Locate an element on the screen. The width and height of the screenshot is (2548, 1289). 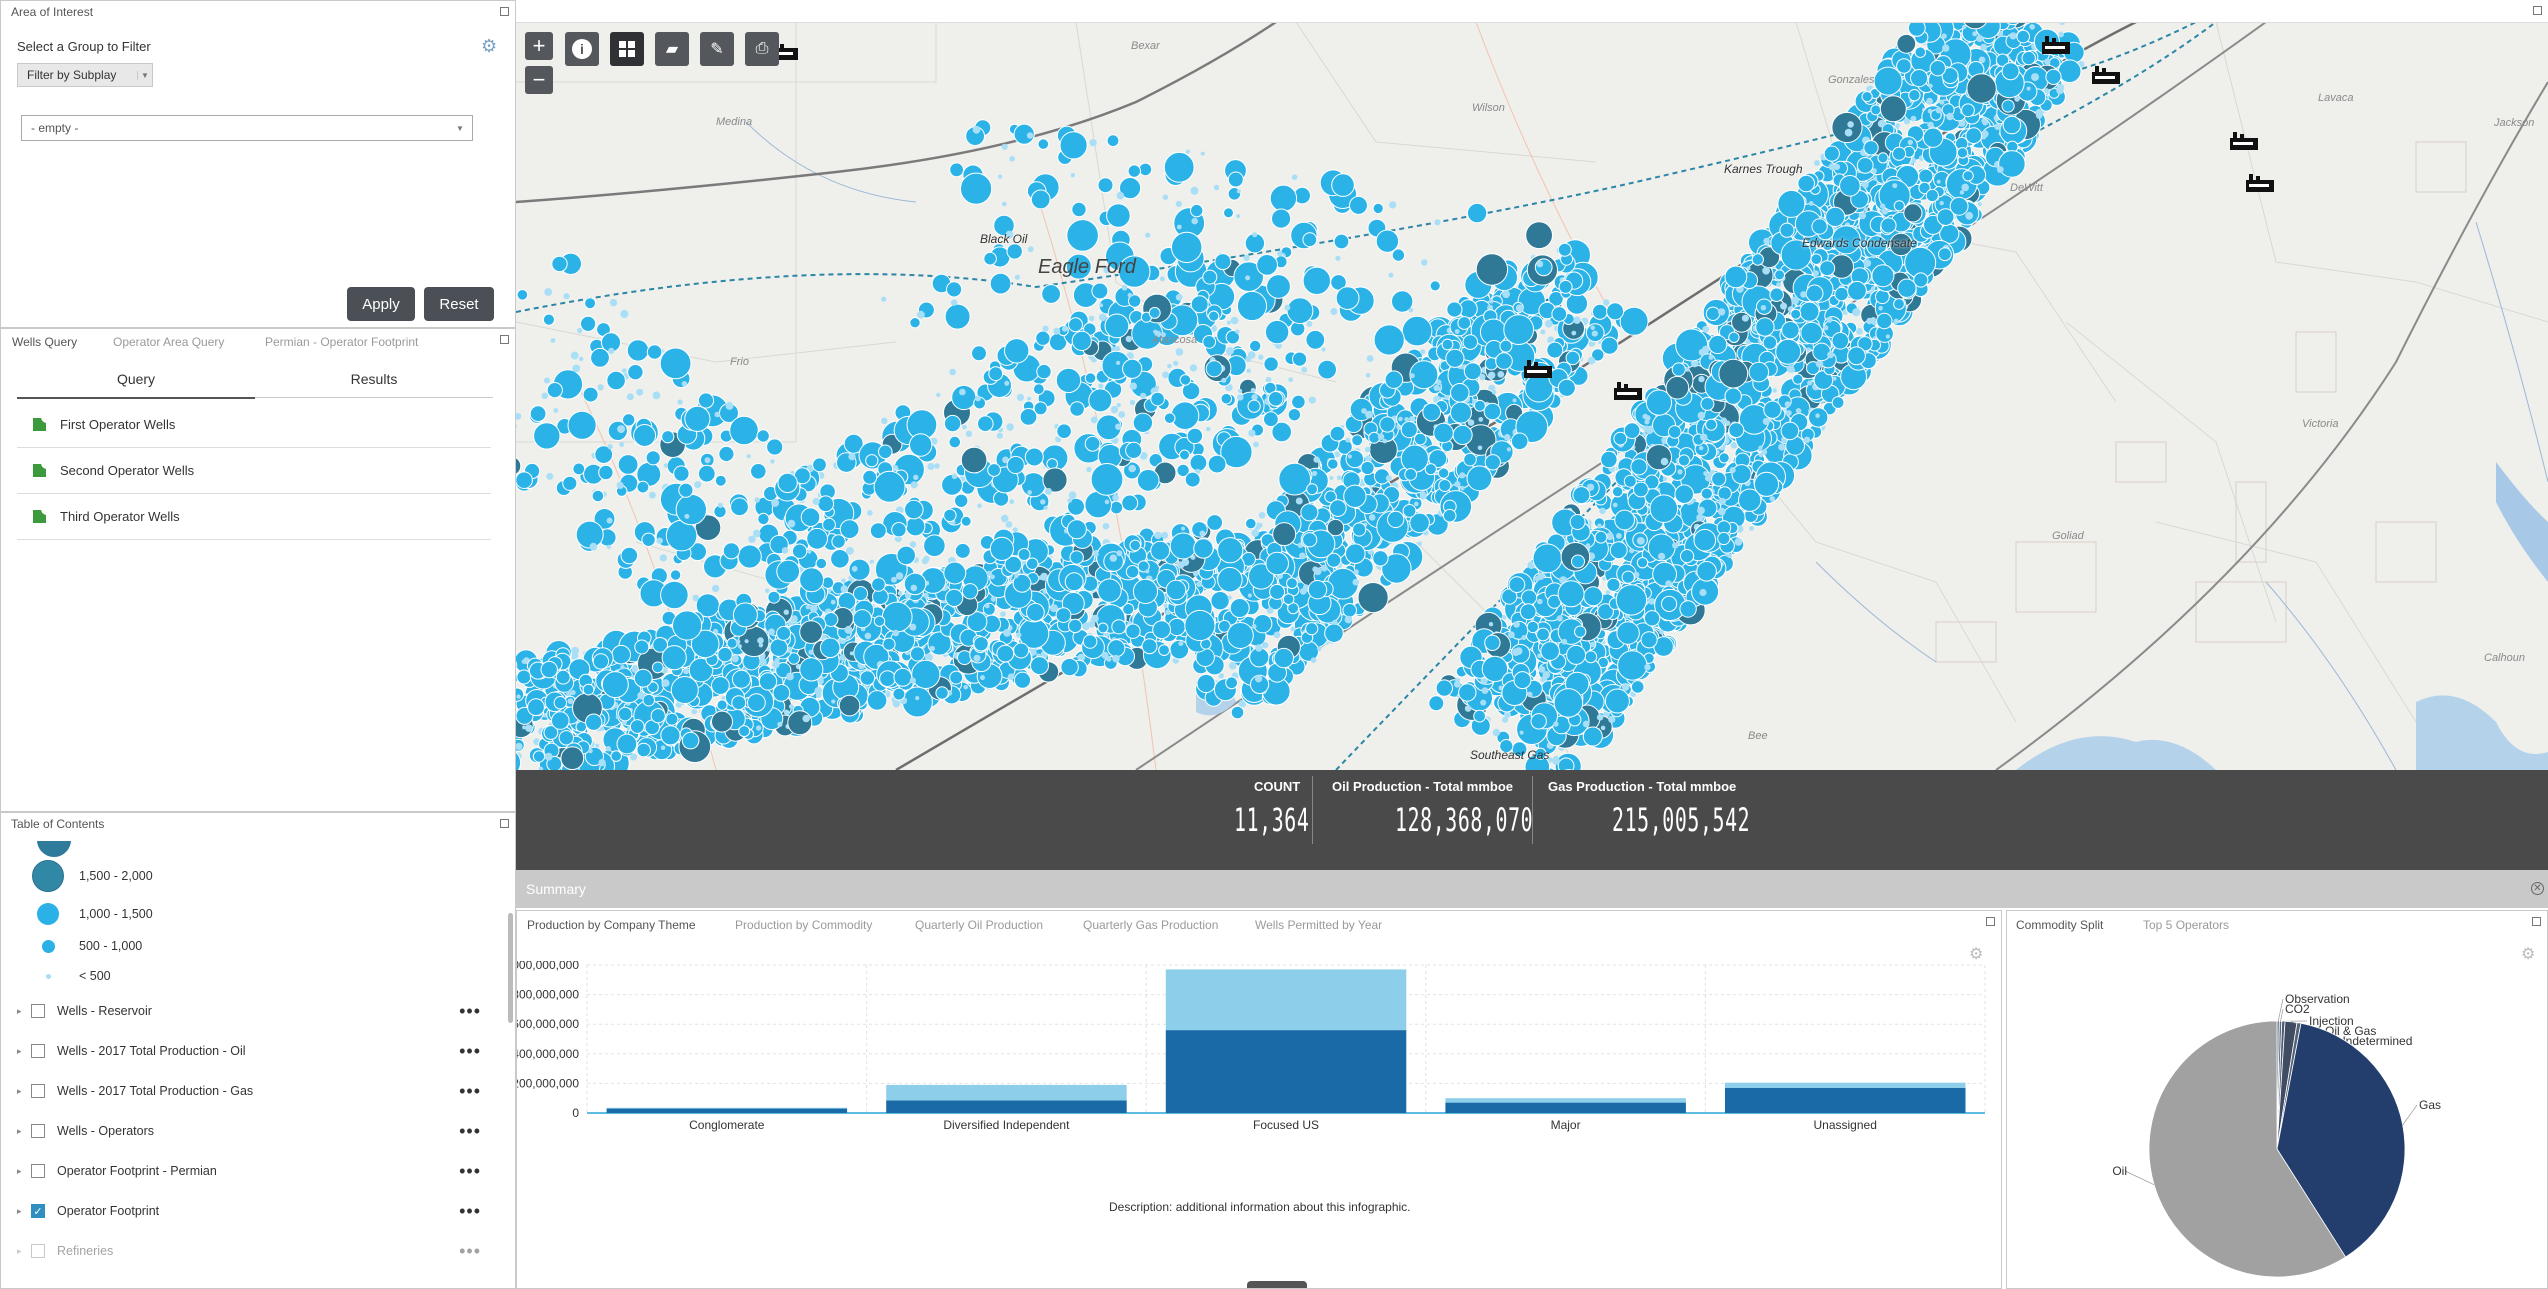
apply-button: Apply is located at coordinates (381, 304).